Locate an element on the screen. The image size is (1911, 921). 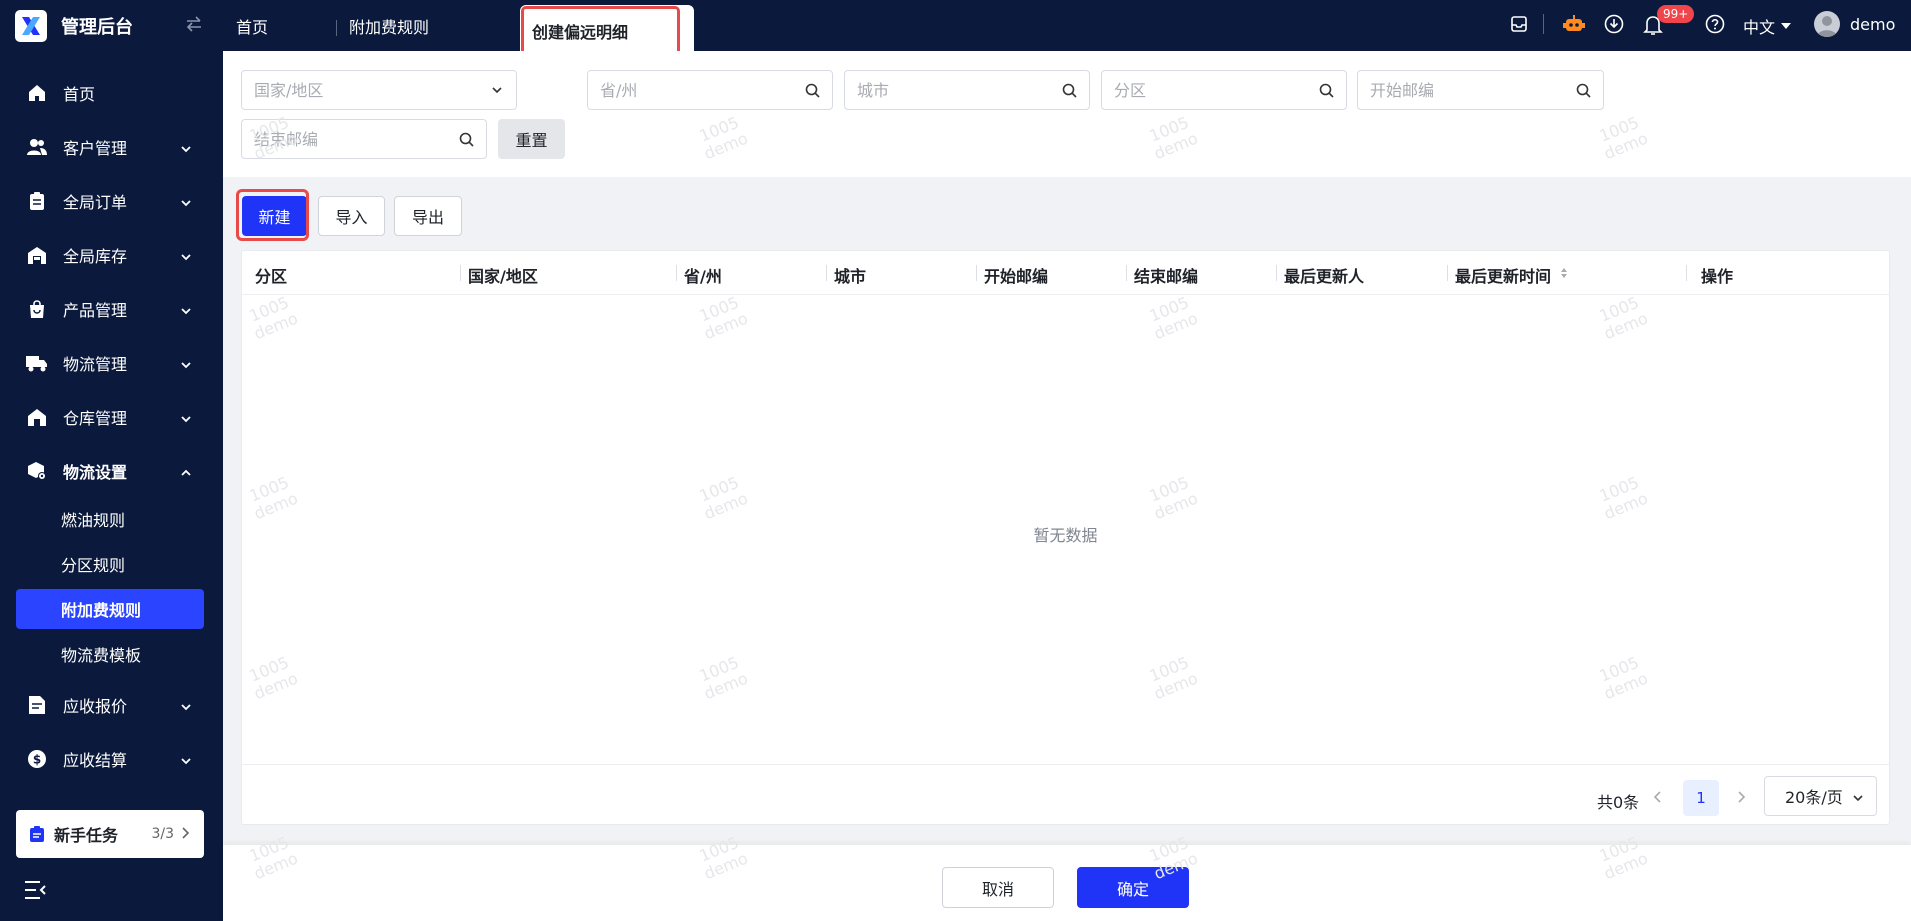
truck-icon is located at coordinates (37, 363).